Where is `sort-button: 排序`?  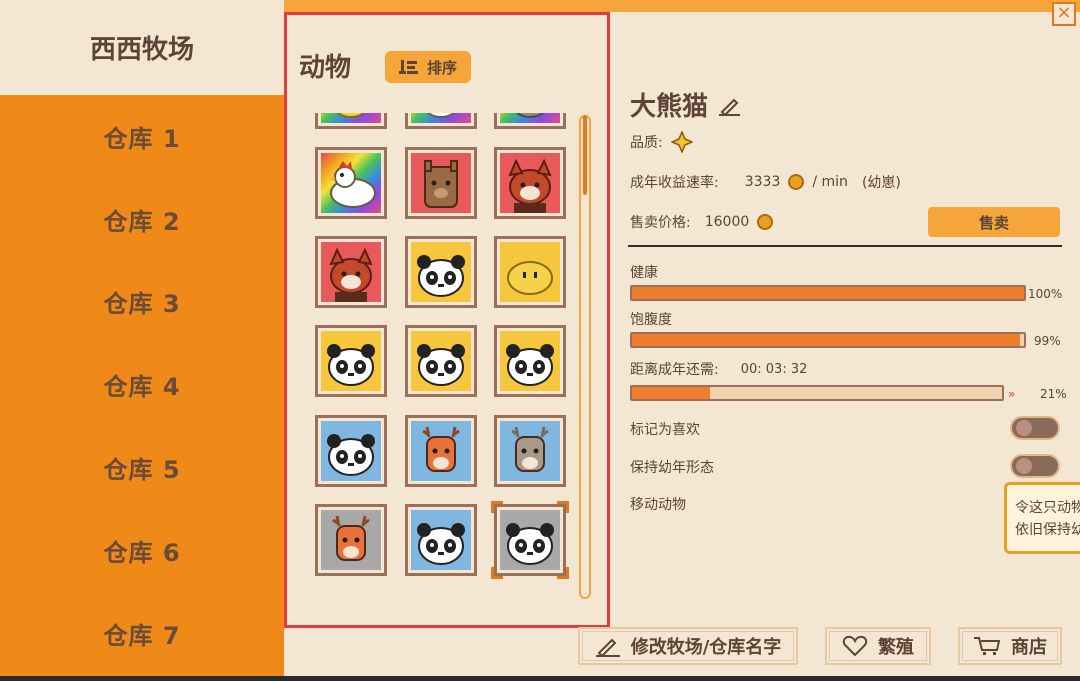
sort-button: 排序 is located at coordinates (428, 67).